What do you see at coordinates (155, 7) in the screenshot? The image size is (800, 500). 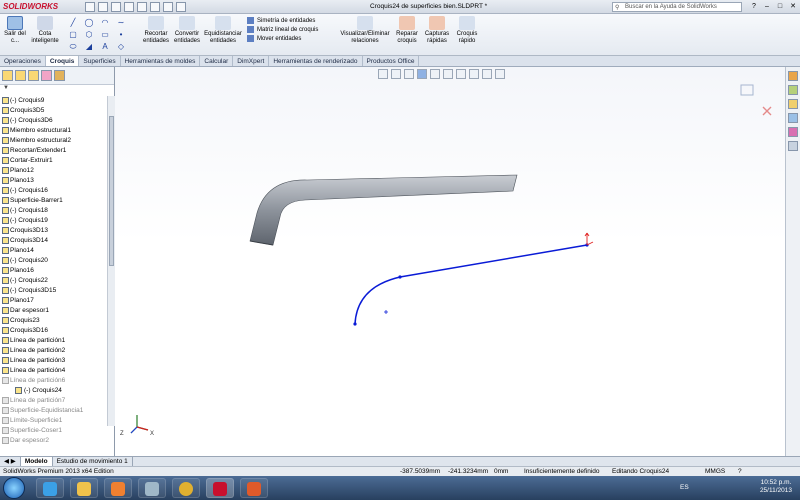 I see `select-icon` at bounding box center [155, 7].